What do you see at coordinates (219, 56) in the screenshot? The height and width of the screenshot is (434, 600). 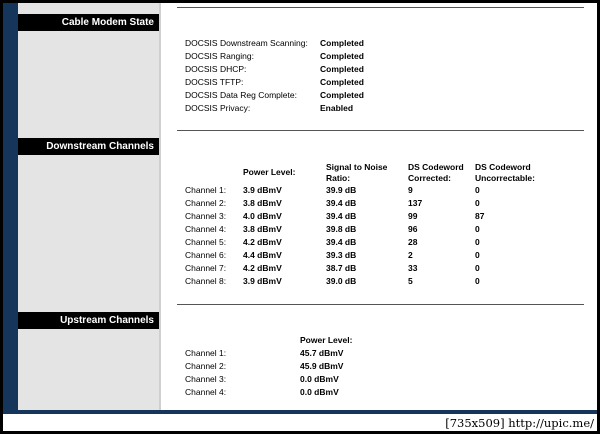 I see `state-label: DOCSIS Ranging:` at bounding box center [219, 56].